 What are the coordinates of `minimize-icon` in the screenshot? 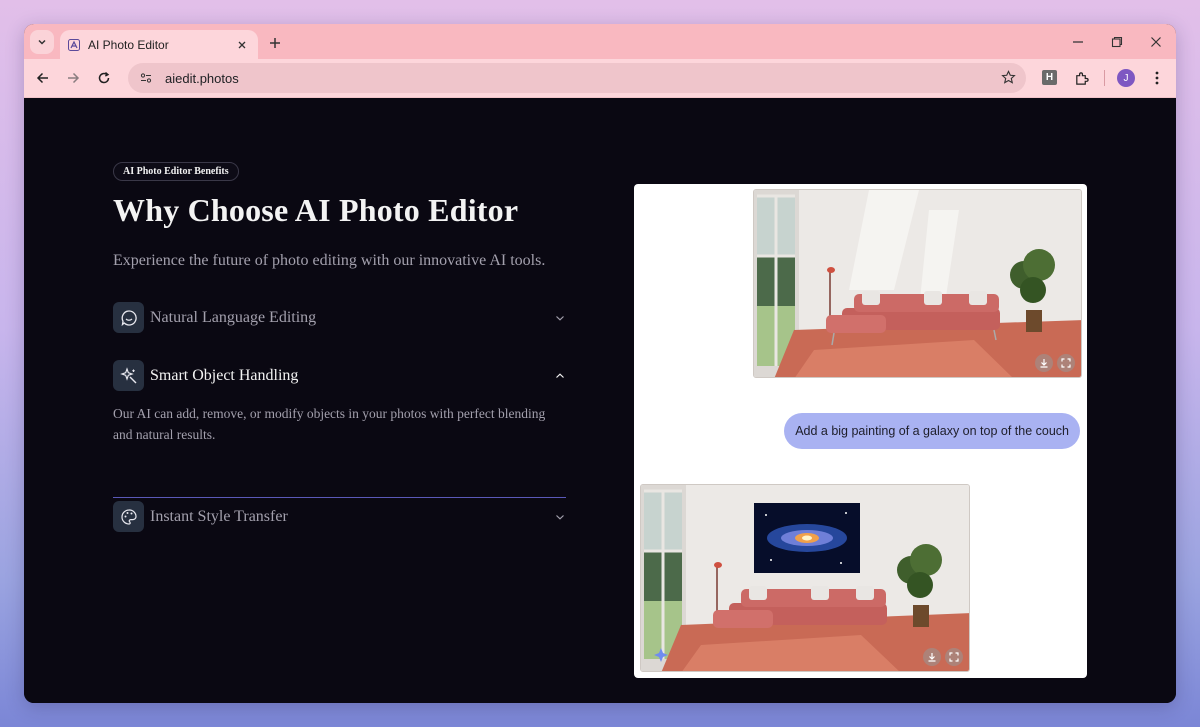 It's located at (1078, 42).